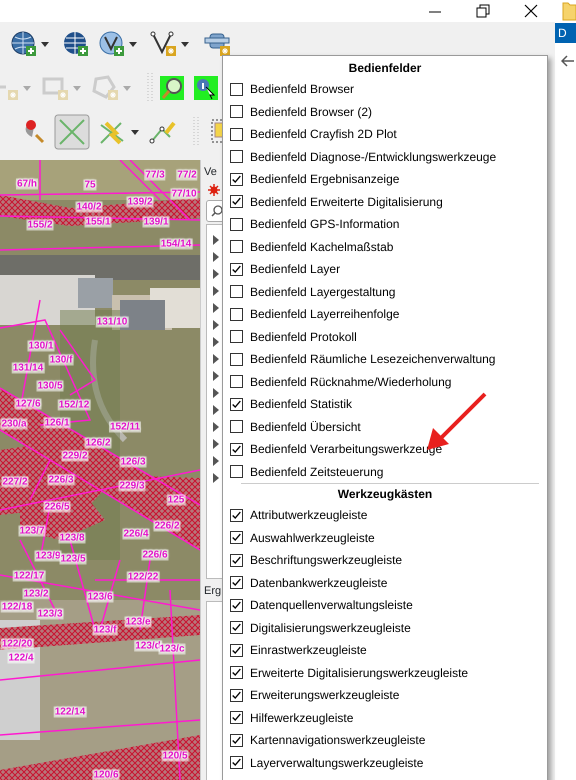  What do you see at coordinates (385, 537) in the screenshot?
I see `menu-item: Auswahlwerkzeugleiste` at bounding box center [385, 537].